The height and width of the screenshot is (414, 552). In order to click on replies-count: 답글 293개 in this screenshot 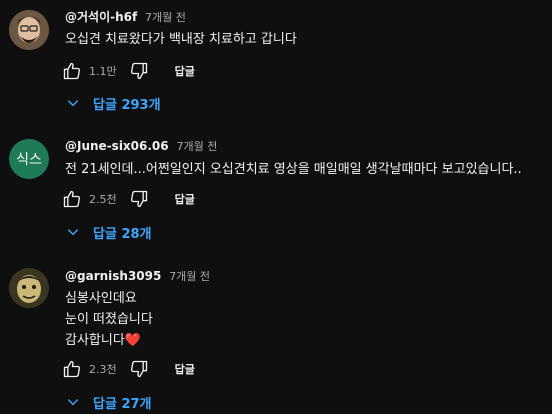, I will do `click(127, 105)`.